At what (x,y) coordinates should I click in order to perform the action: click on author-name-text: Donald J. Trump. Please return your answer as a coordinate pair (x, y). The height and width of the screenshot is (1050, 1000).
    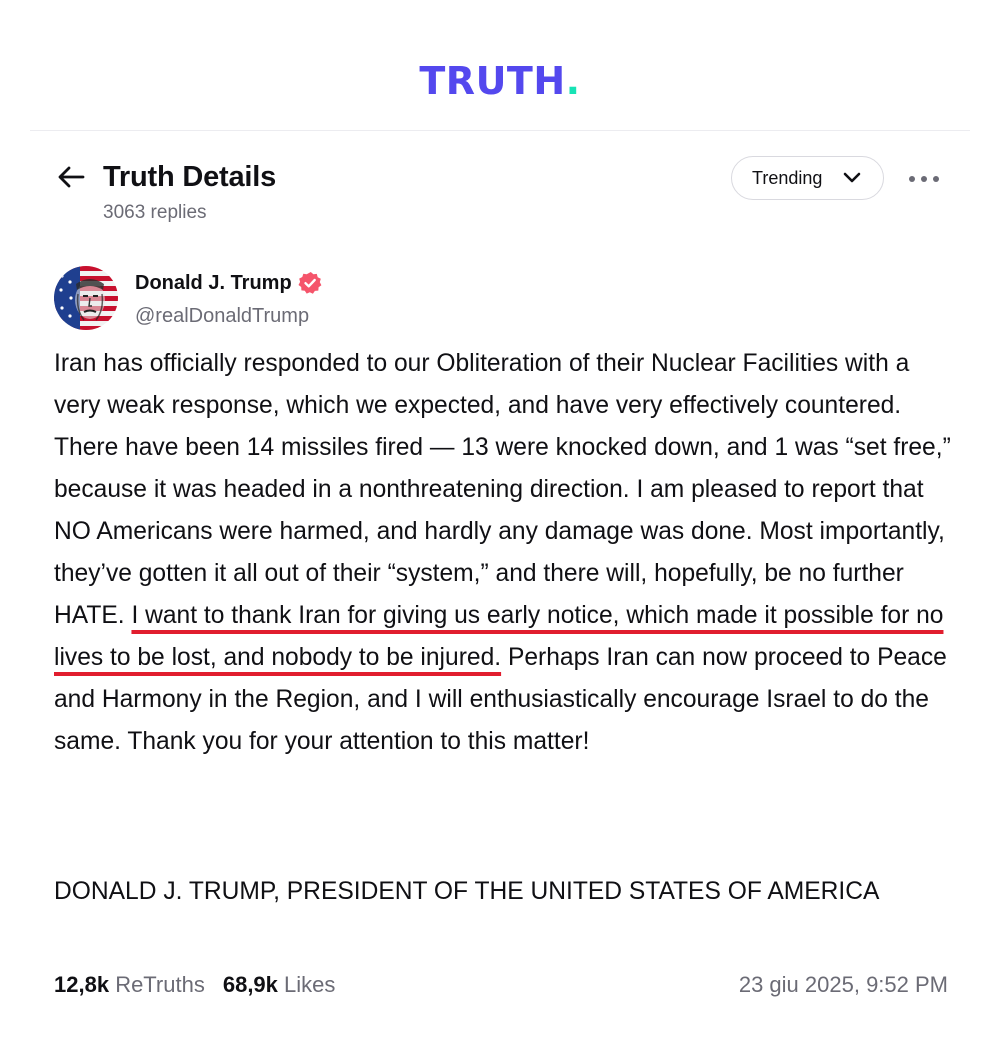
    Looking at the image, I should click on (213, 283).